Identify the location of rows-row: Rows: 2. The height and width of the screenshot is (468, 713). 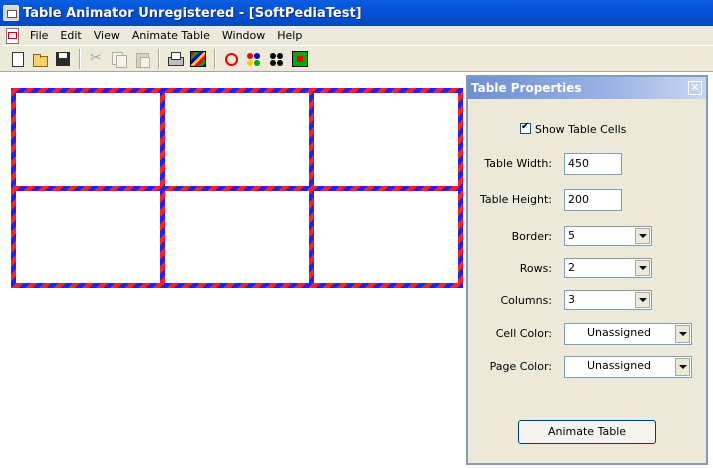
(587, 269).